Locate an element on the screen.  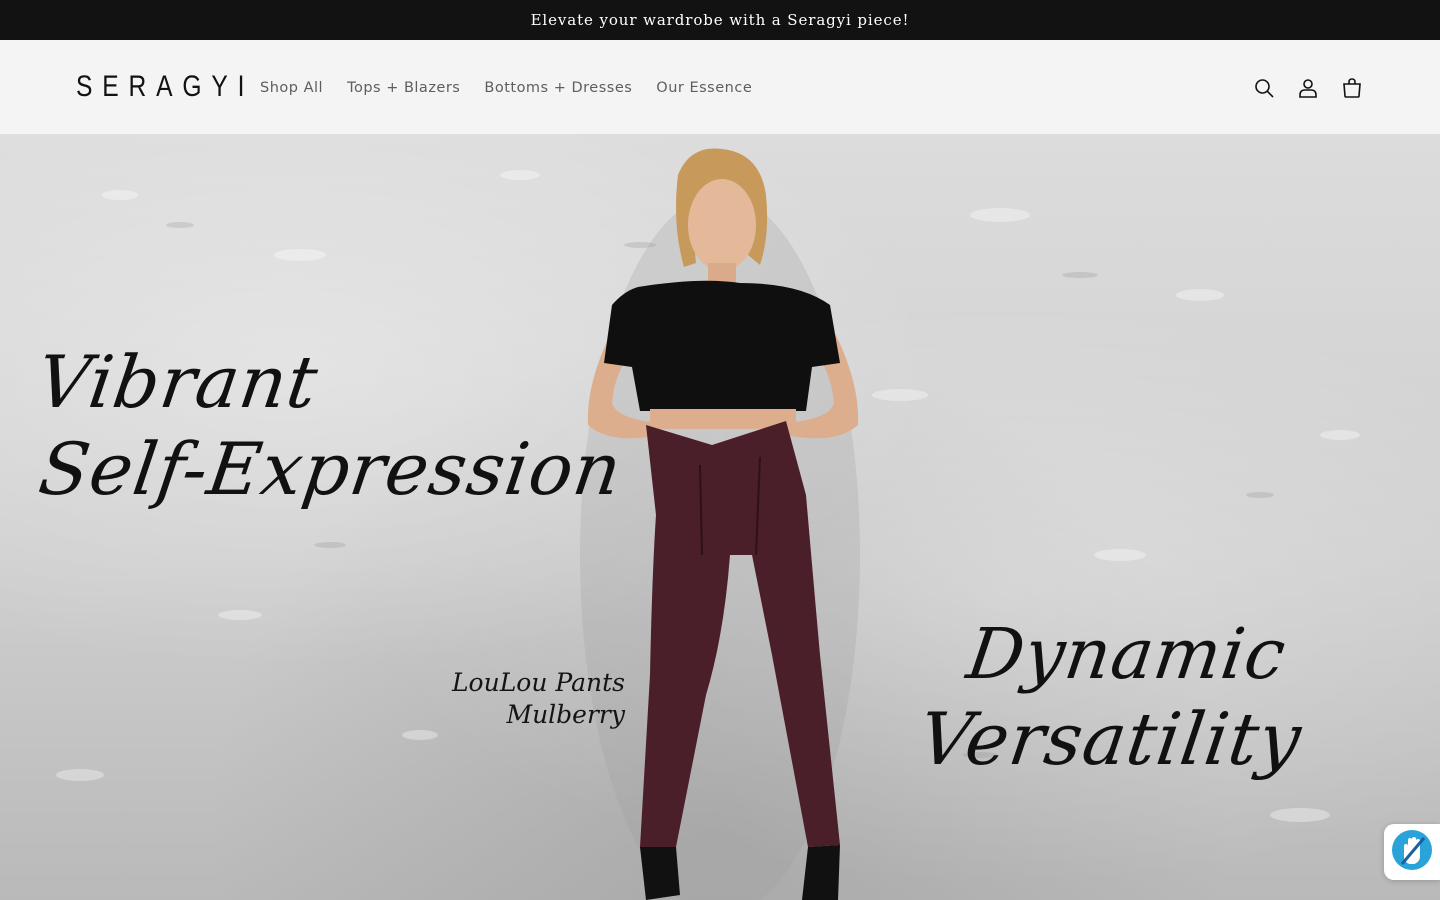
brand-logo: SERAGYI is located at coordinates (165, 87).